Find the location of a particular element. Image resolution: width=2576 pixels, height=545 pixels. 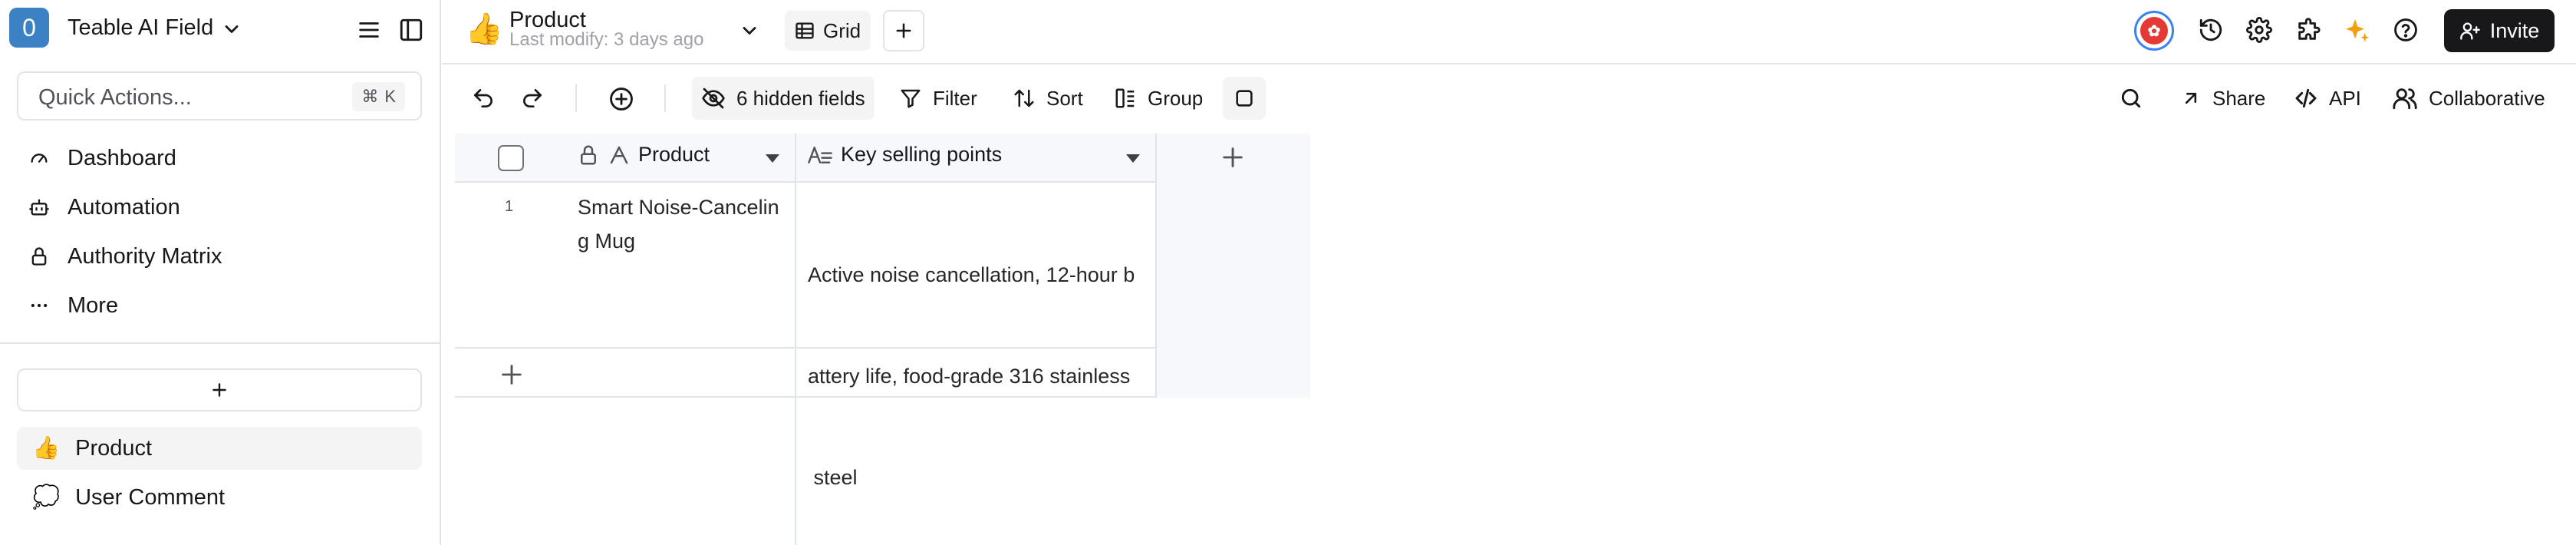

quick-actions-input: Quick Actions... ⌘ K is located at coordinates (219, 96).